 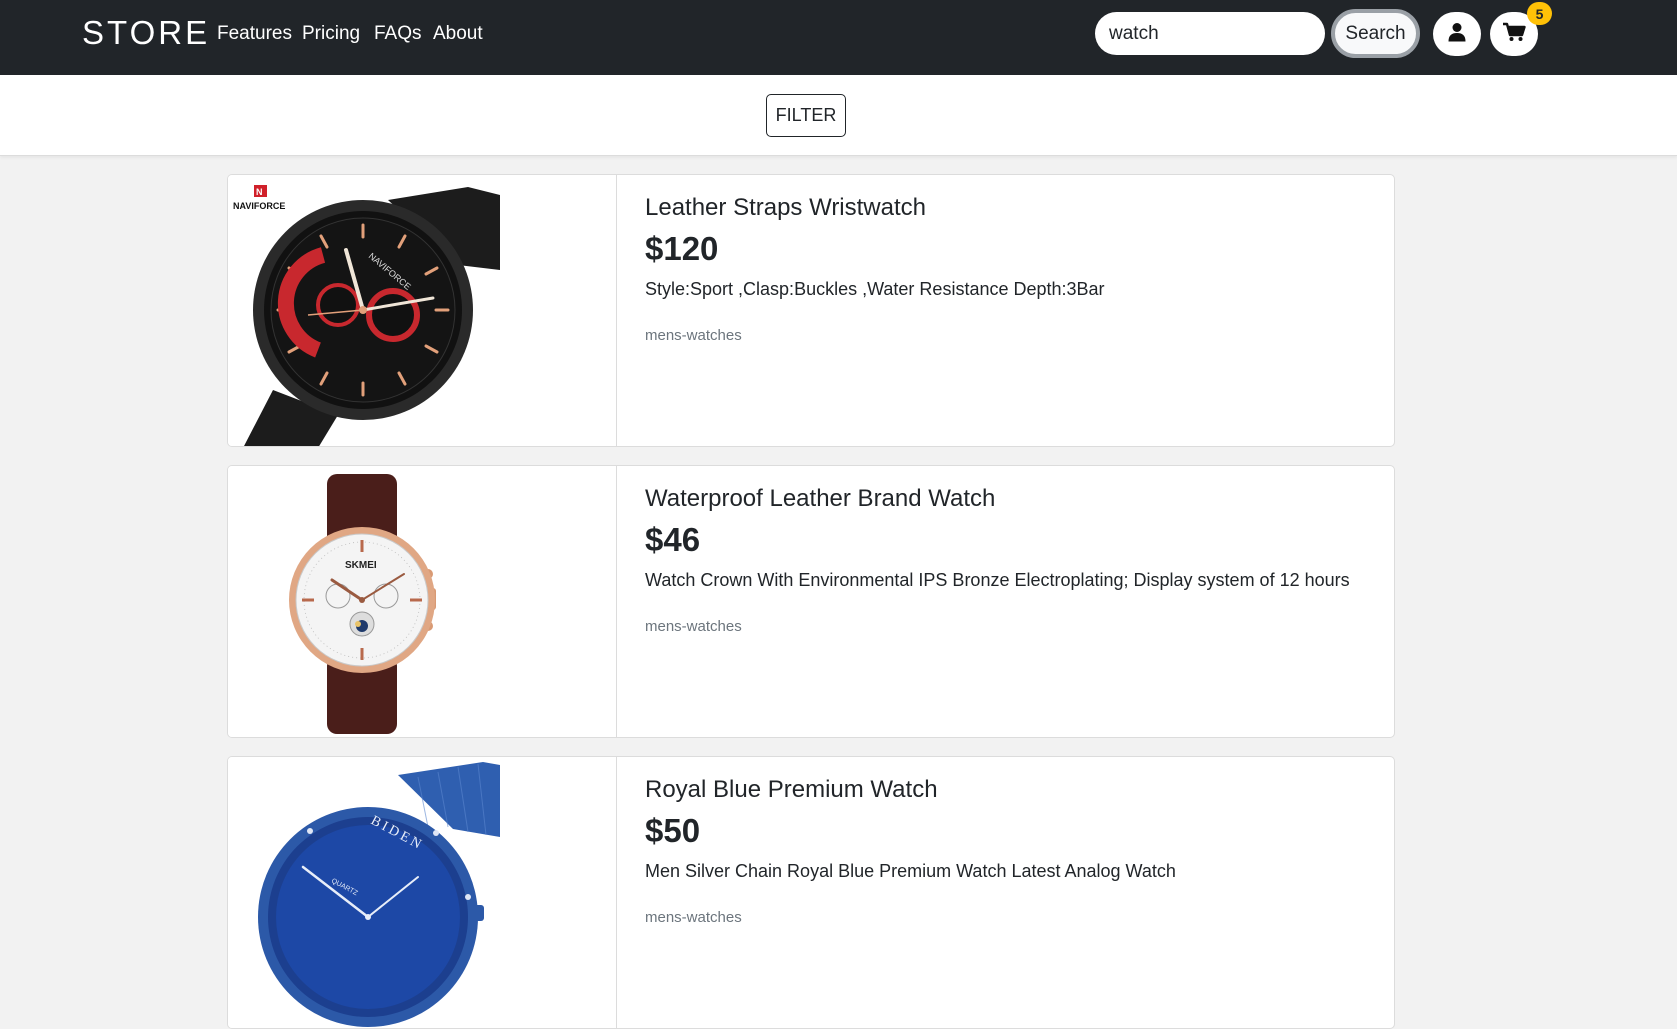 I want to click on nav-link-features: Features, so click(x=254, y=34).